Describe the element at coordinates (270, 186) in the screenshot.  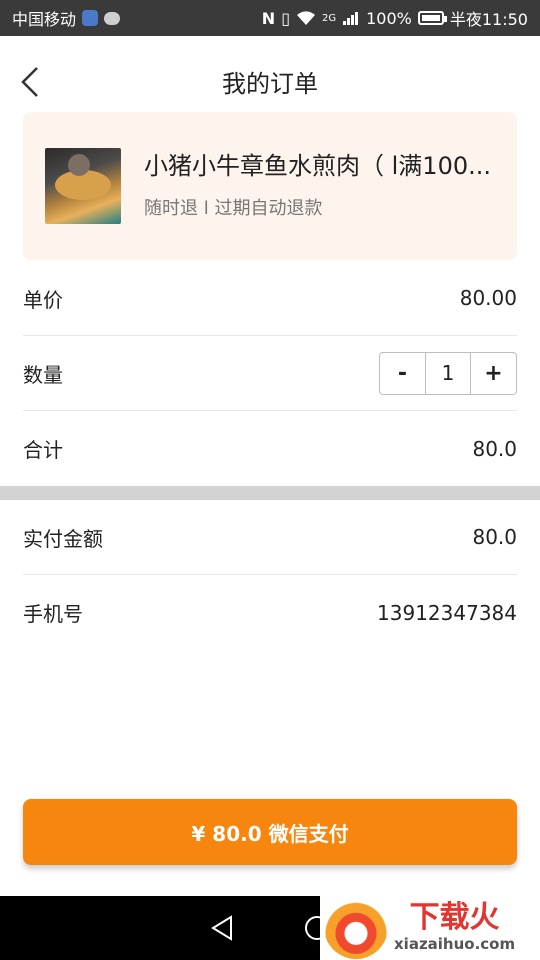
I see `product-card: 小猪小牛章鱼水煎肉（ l满100... 随时退 l 过期自动退款` at that location.